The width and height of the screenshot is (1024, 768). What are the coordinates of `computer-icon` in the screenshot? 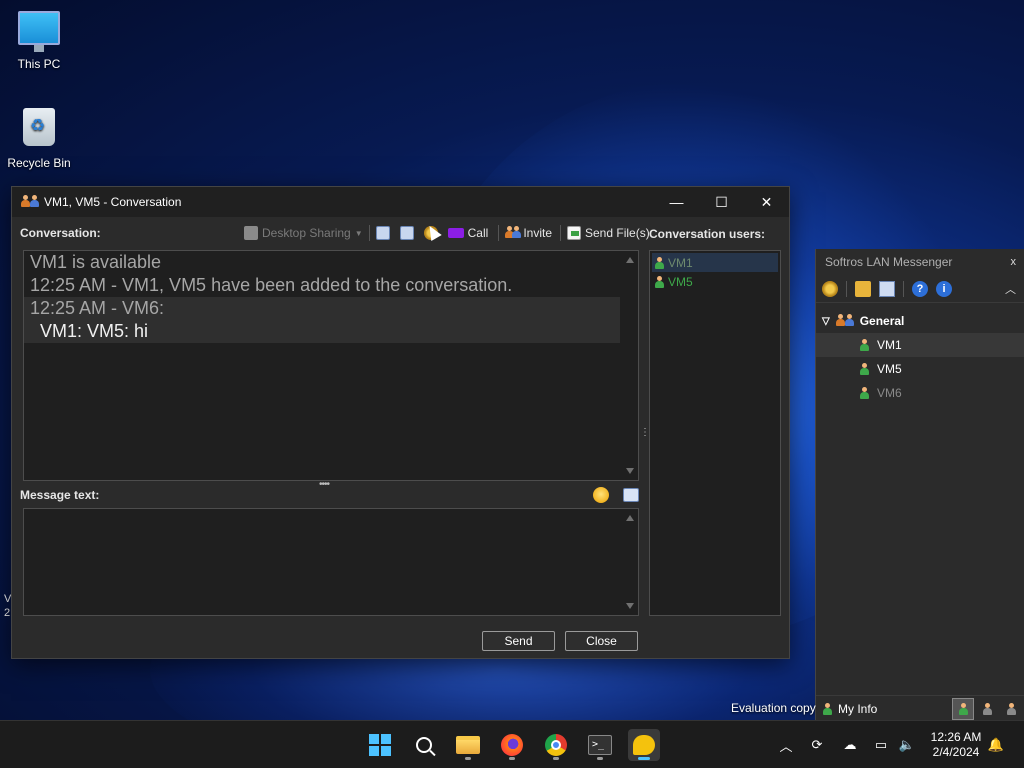 It's located at (39, 31).